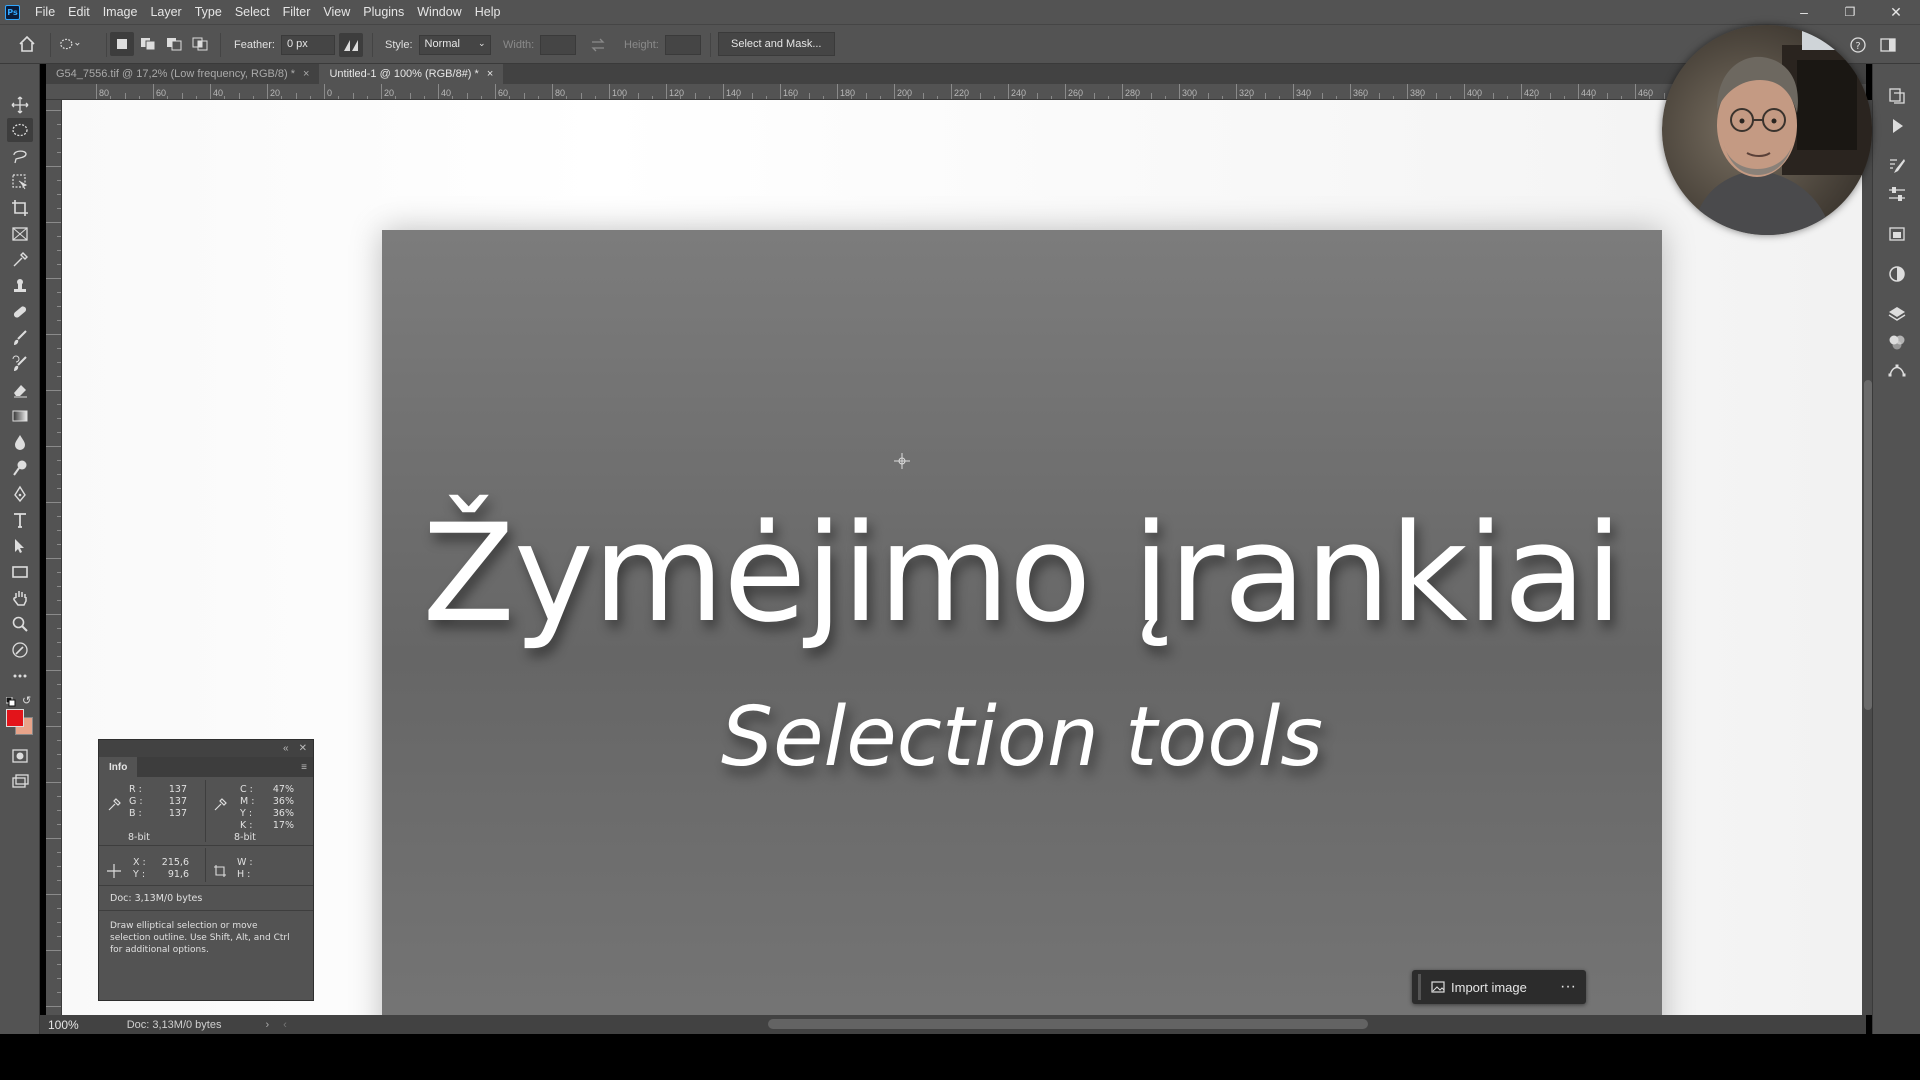  Describe the element at coordinates (902, 461) in the screenshot. I see `crosshair-cursor-icon` at that location.